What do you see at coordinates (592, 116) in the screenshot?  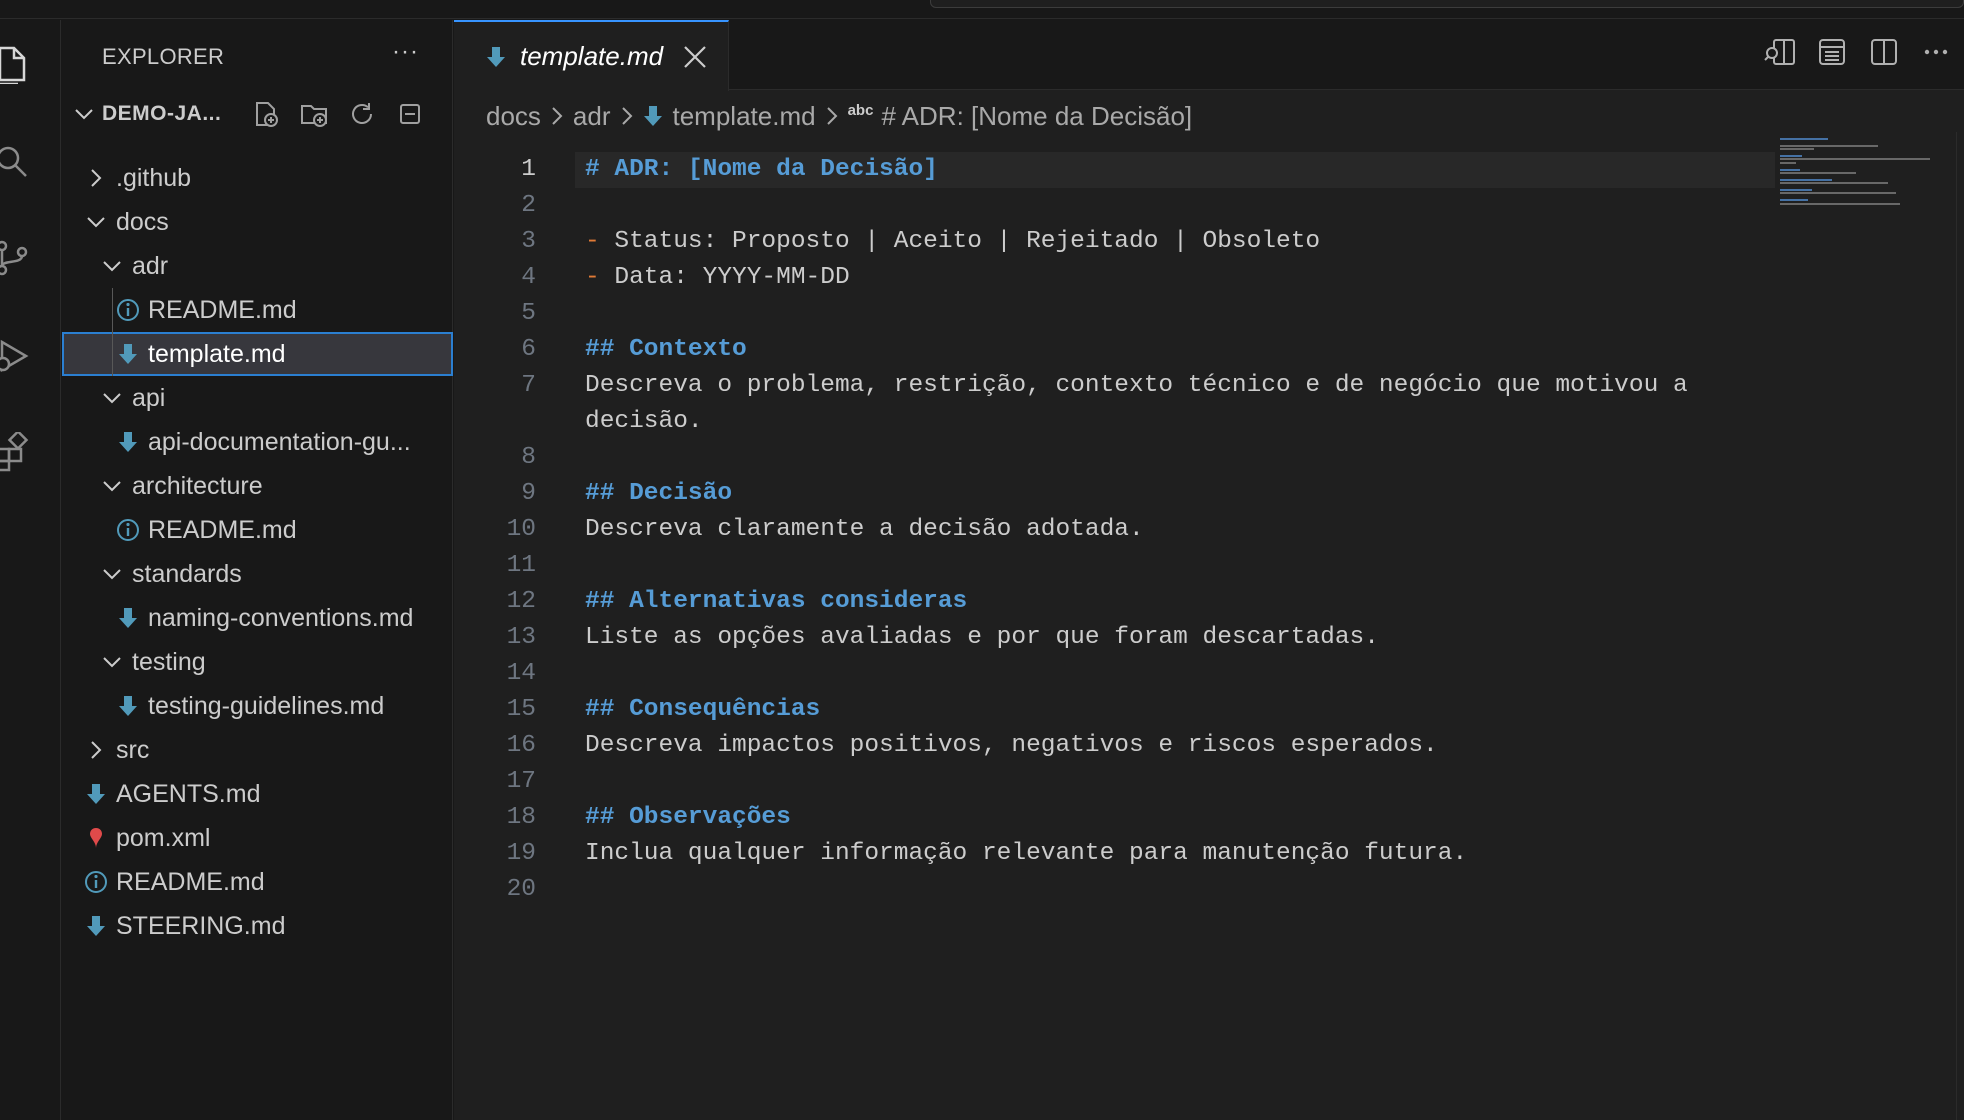 I see `breadcrumb-adr: adr` at bounding box center [592, 116].